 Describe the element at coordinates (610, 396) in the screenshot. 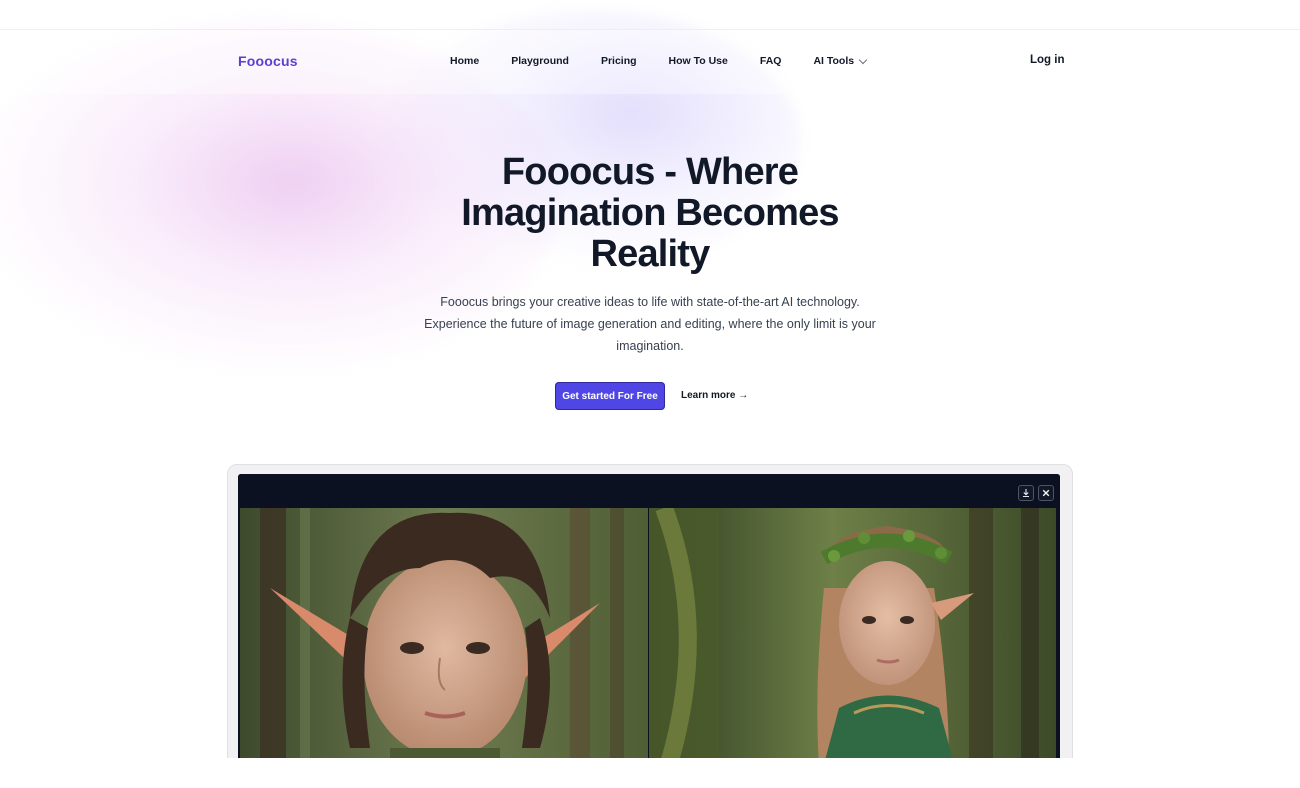

I see `get-started-button: Get started For Free` at that location.